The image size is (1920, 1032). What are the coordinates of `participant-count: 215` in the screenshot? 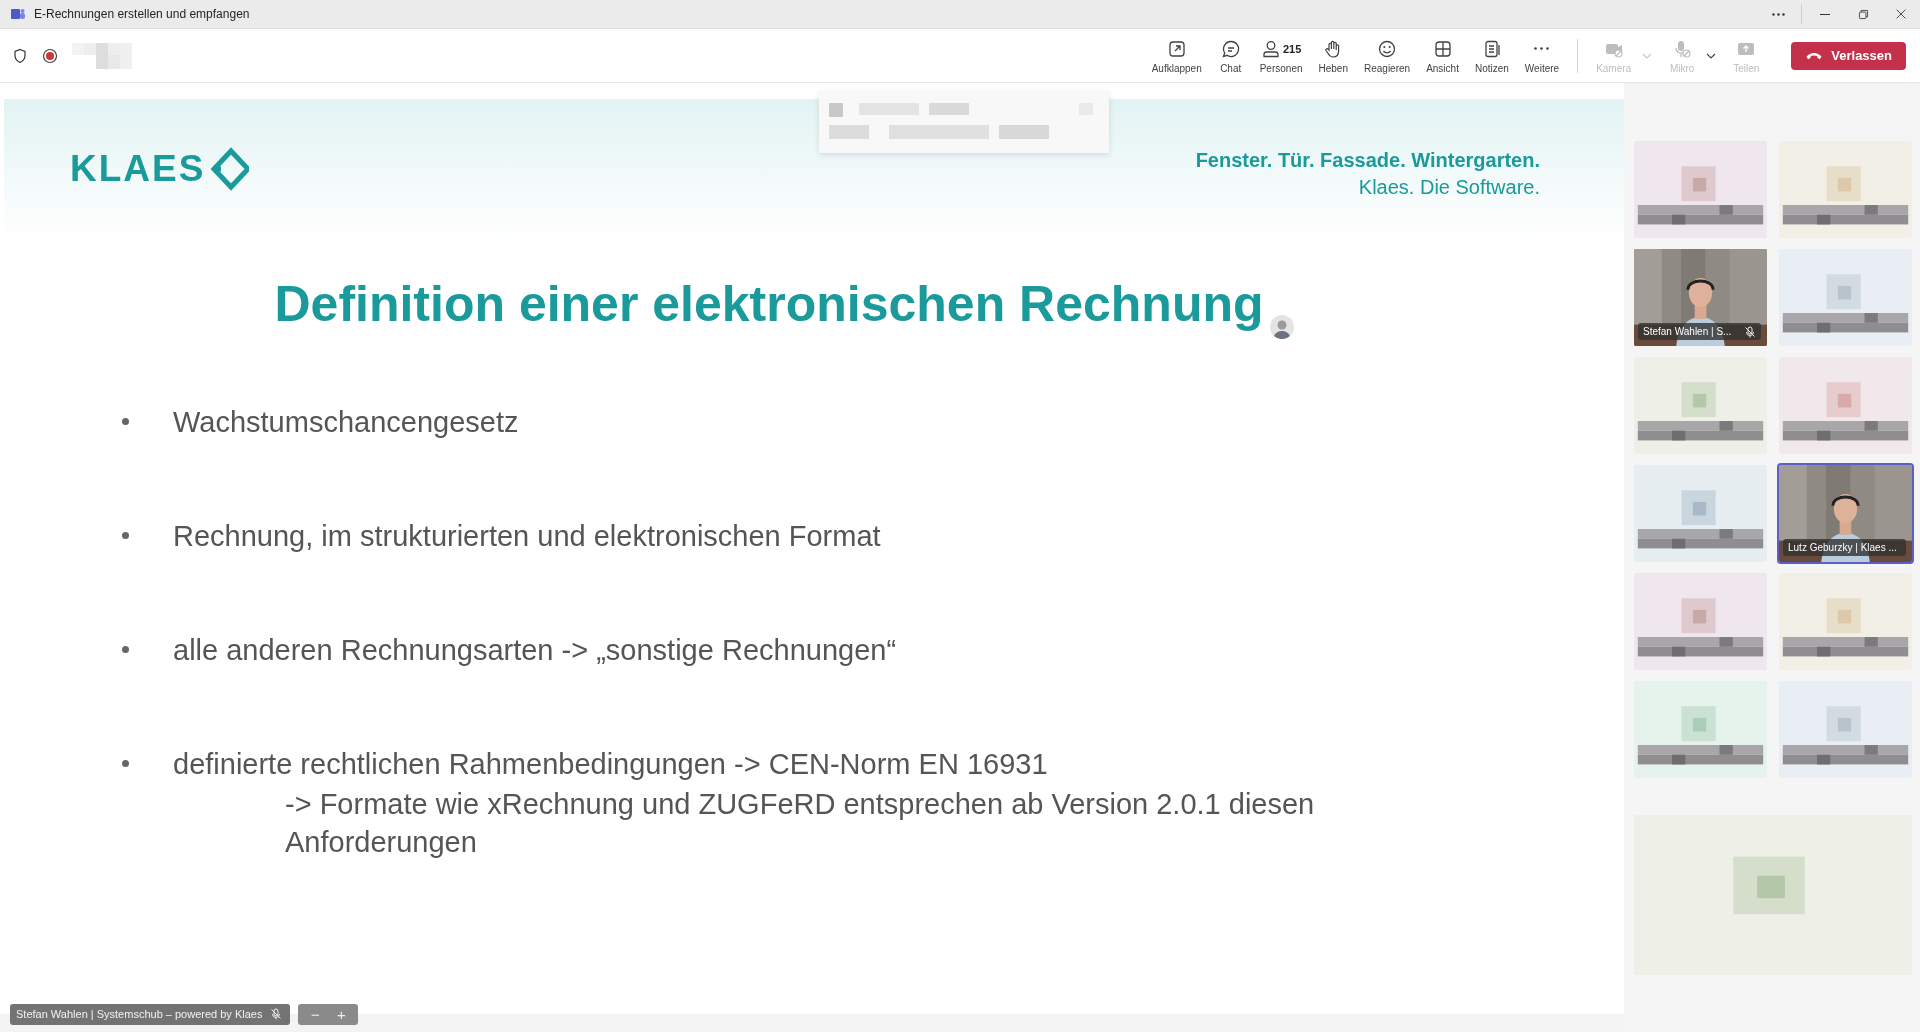 It's located at (1292, 48).